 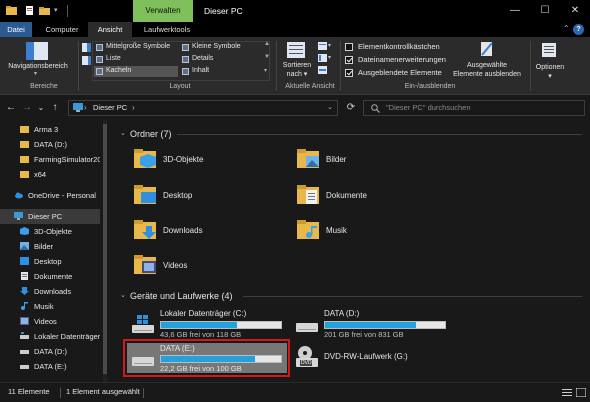 What do you see at coordinates (487, 70) in the screenshot?
I see `hide-selected-button: Ausgewählte Elemente ausblenden` at bounding box center [487, 70].